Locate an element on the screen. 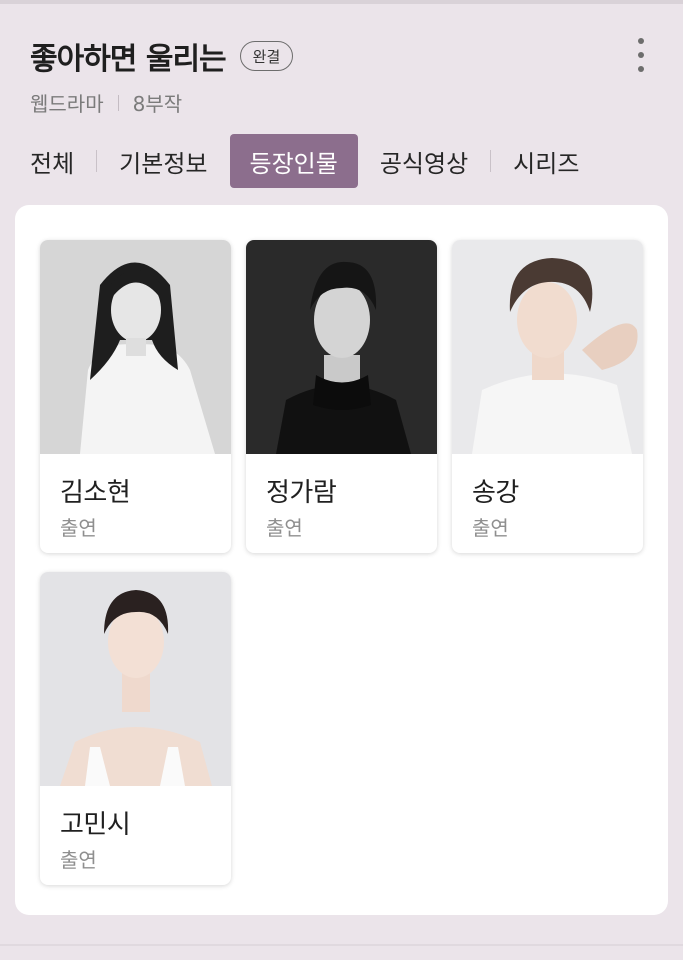 The width and height of the screenshot is (683, 960). cast-card: 송강 출연 is located at coordinates (547, 396).